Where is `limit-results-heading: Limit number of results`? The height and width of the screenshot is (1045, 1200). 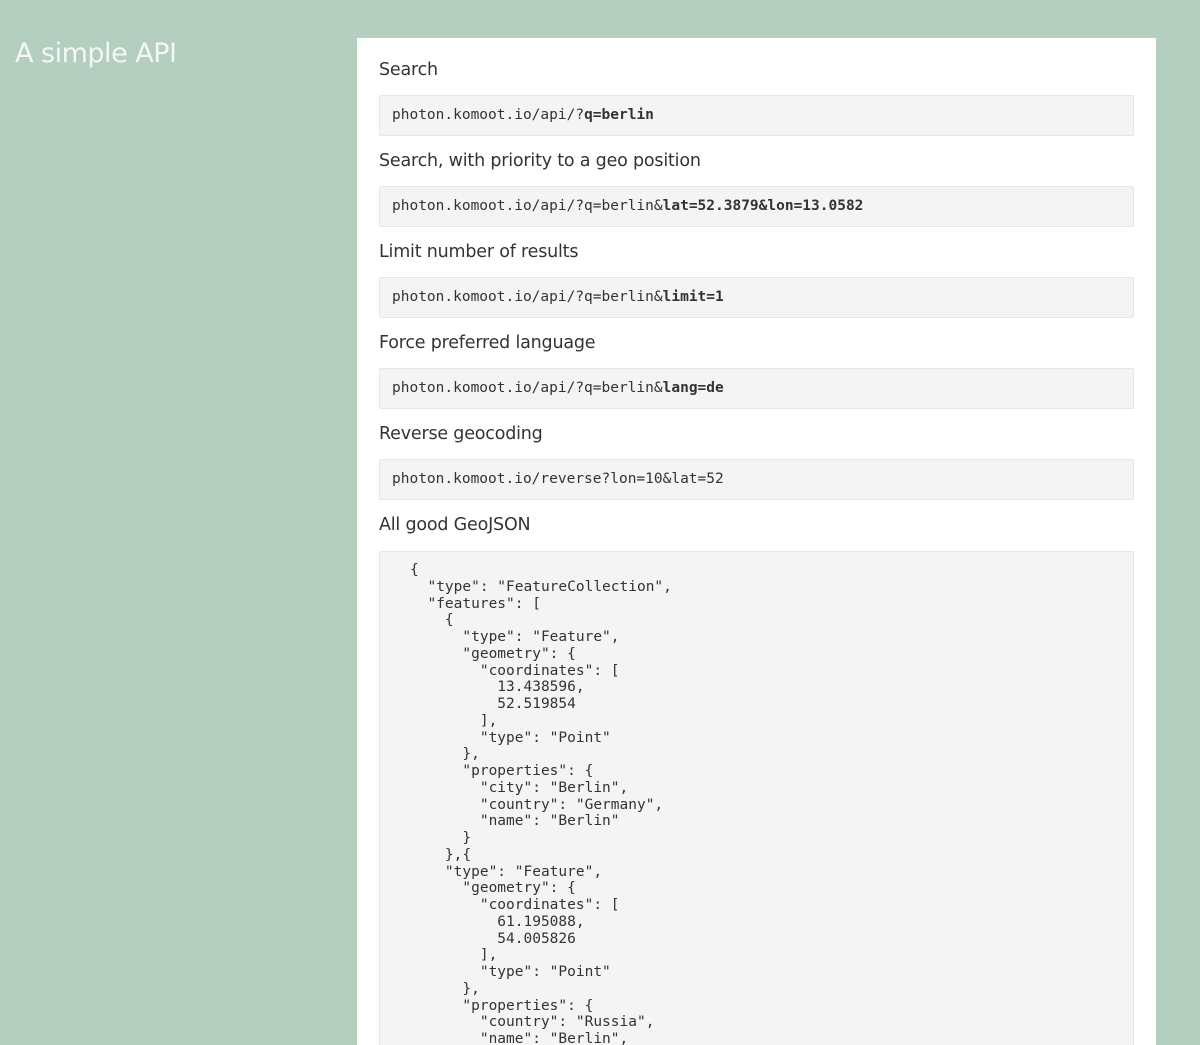
limit-results-heading: Limit number of results is located at coordinates (479, 252).